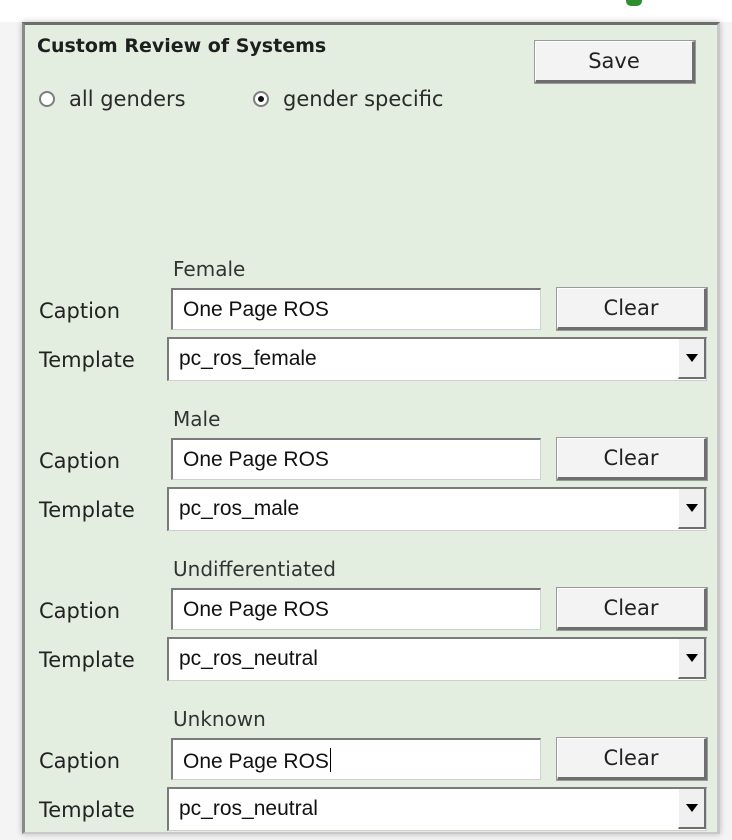 This screenshot has height=840, width=732. Describe the element at coordinates (197, 419) in the screenshot. I see `section-heading-male: Male` at that location.